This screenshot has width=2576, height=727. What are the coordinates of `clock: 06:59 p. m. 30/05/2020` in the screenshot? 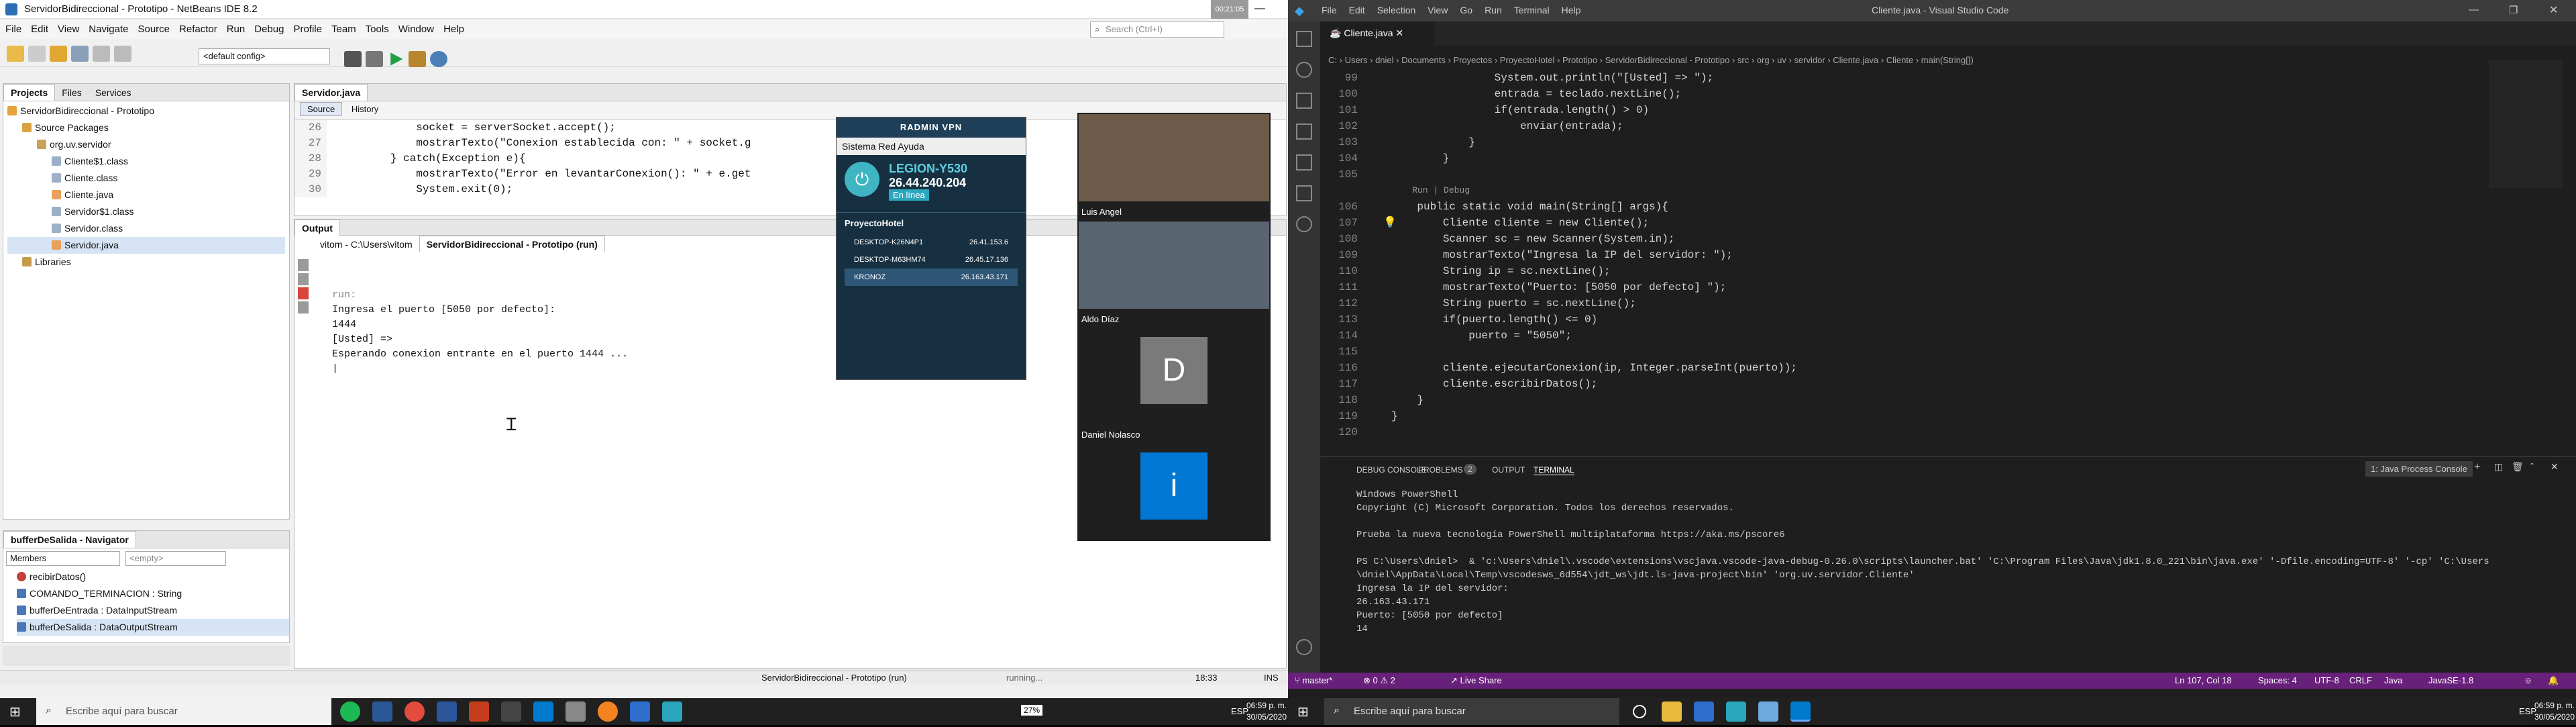 It's located at (1260, 712).